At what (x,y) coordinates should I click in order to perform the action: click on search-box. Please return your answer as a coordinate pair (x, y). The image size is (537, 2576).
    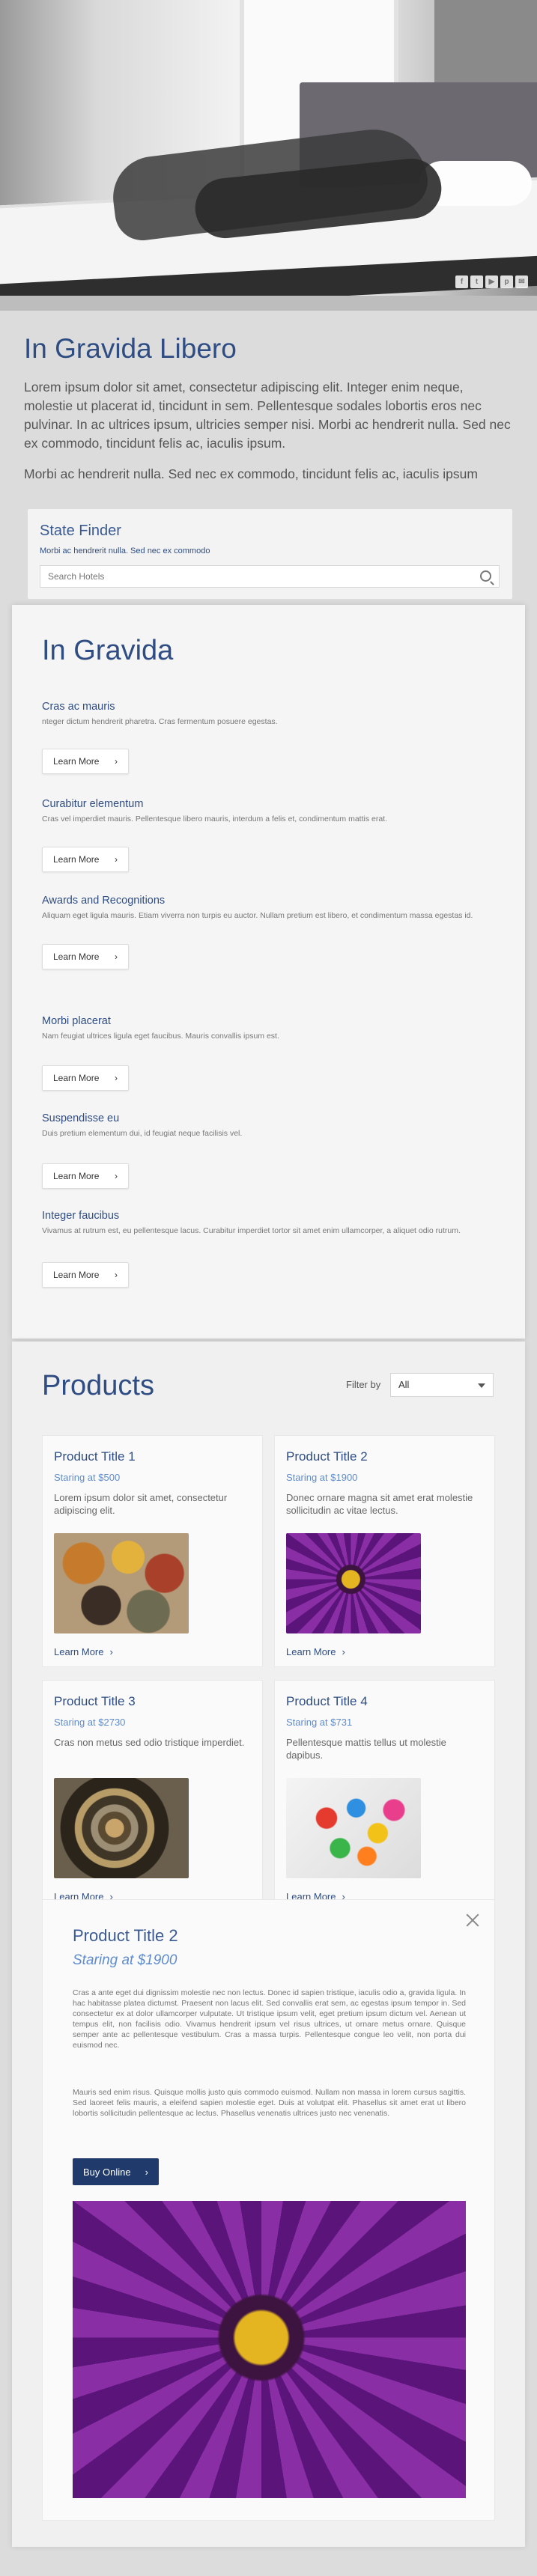
    Looking at the image, I should click on (270, 576).